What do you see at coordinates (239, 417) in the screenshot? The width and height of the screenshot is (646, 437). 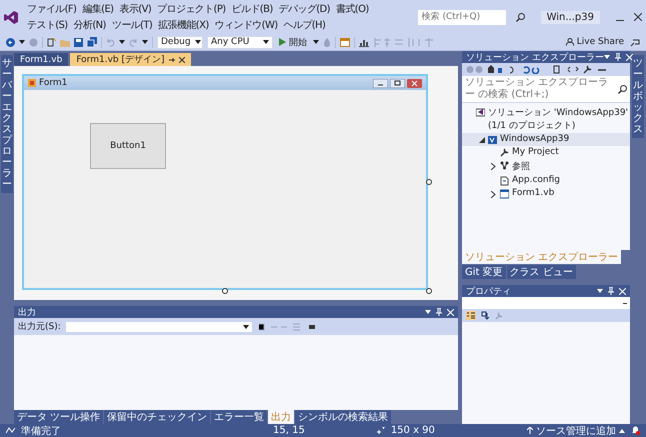 I see `tab: エラー一覧` at bounding box center [239, 417].